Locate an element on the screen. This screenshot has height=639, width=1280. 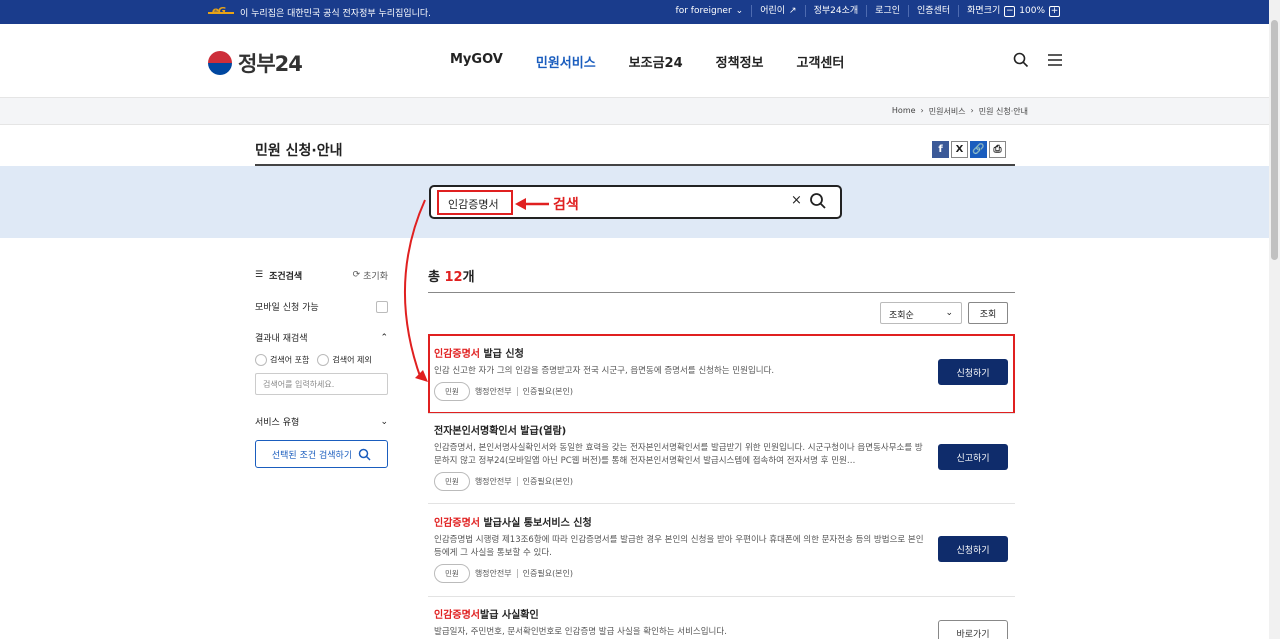
reset-button: ⟳ 초기화 is located at coordinates (370, 275).